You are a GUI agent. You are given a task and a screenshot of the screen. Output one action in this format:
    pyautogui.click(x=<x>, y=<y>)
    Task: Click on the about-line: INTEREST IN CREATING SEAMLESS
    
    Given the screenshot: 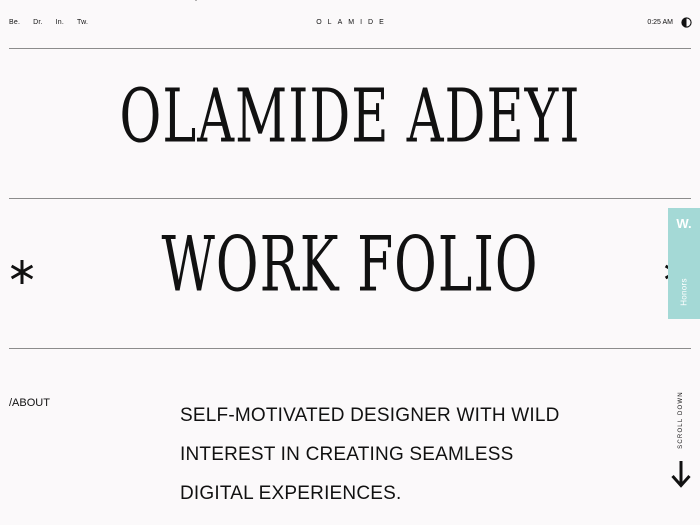 What is the action you would take?
    pyautogui.click(x=347, y=454)
    